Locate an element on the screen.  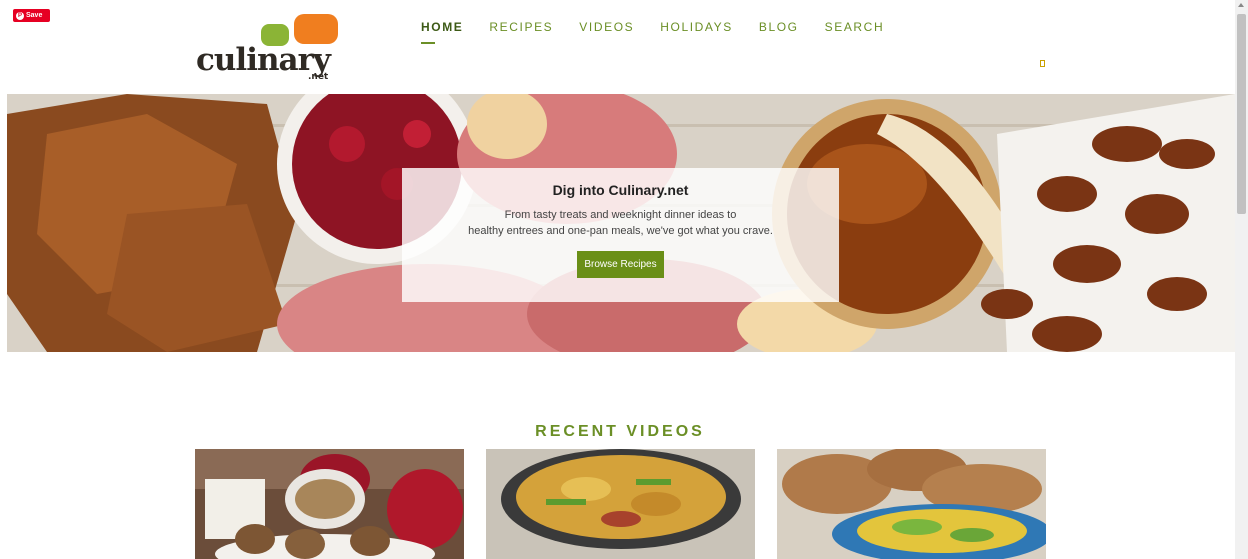
hero-title: Dig into Culinary.net is located at coordinates (620, 190).